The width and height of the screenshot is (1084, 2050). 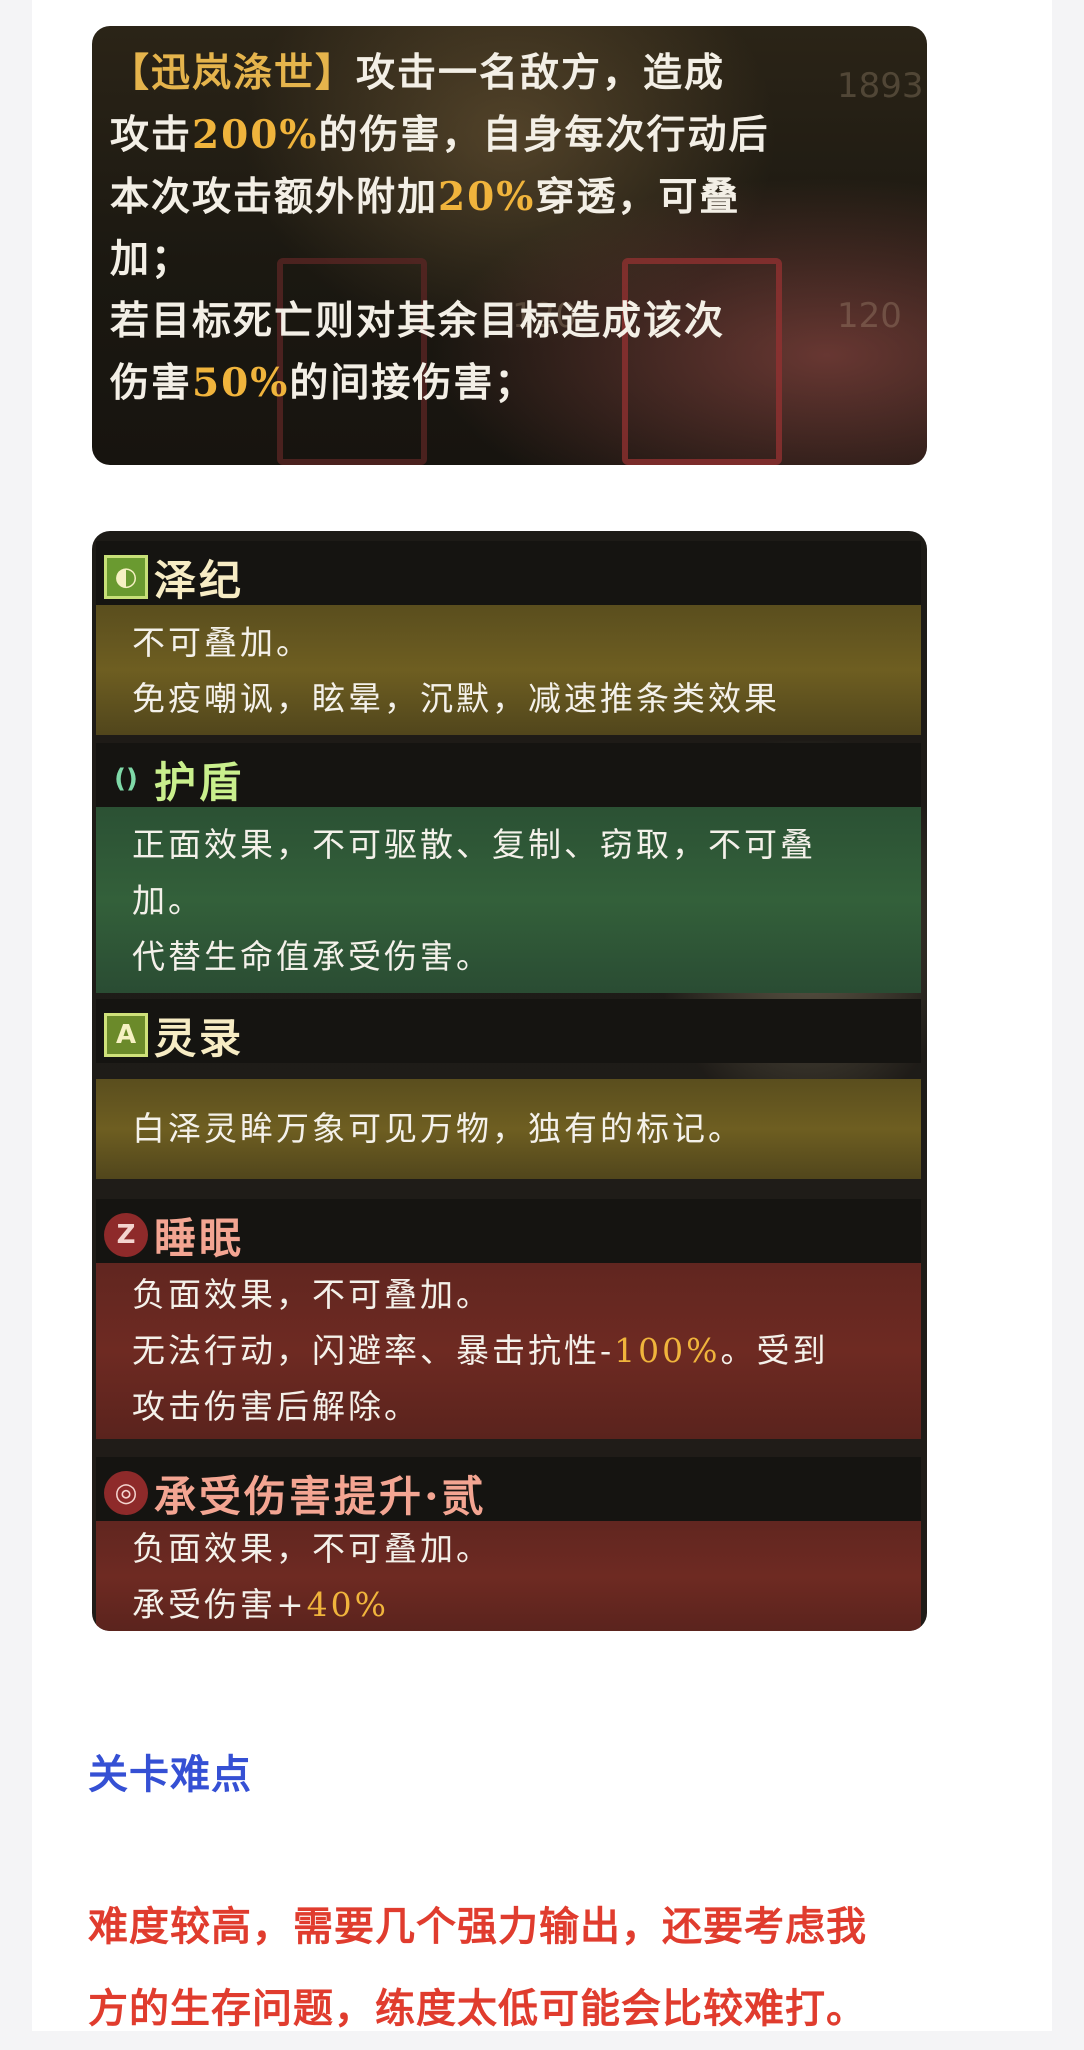 What do you see at coordinates (241, 383) in the screenshot?
I see `highlight-value: 50%` at bounding box center [241, 383].